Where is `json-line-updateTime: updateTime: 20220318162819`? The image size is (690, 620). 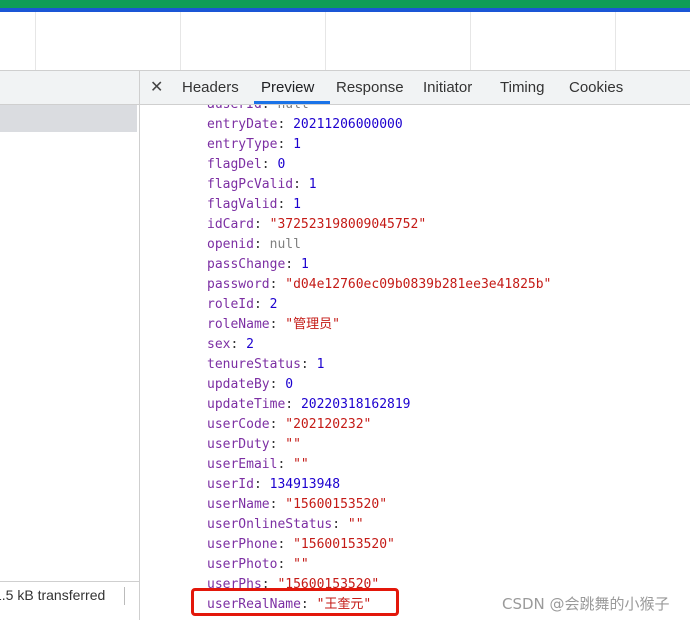 json-line-updateTime: updateTime: 20220318162819 is located at coordinates (309, 404).